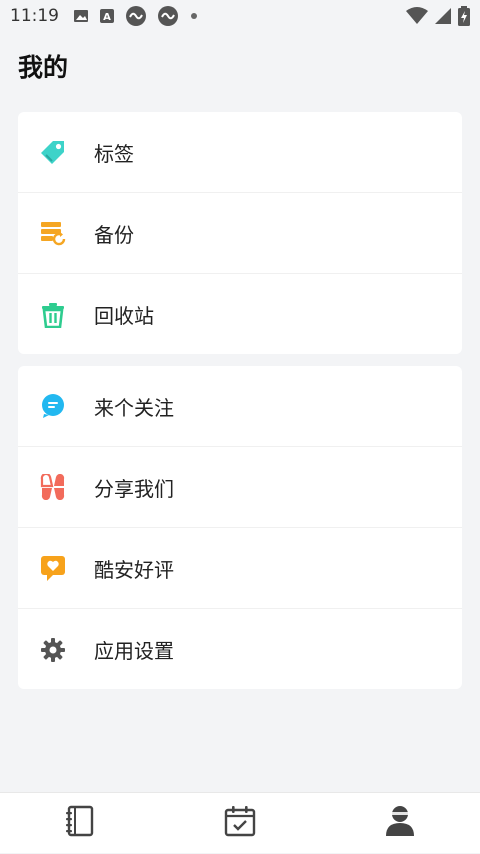 The width and height of the screenshot is (480, 854). What do you see at coordinates (53, 315) in the screenshot?
I see `trash-icon` at bounding box center [53, 315].